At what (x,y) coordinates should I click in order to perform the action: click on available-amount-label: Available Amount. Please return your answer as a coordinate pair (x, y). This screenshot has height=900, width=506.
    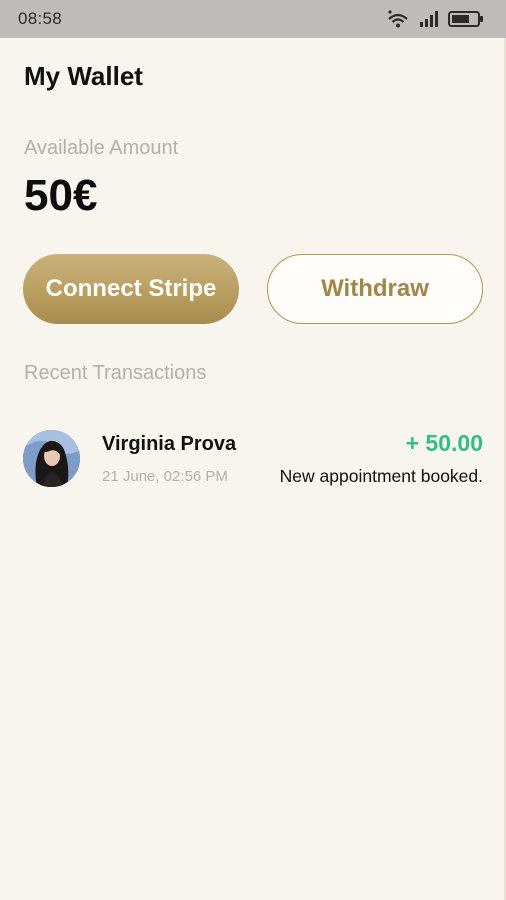
    Looking at the image, I should click on (101, 148).